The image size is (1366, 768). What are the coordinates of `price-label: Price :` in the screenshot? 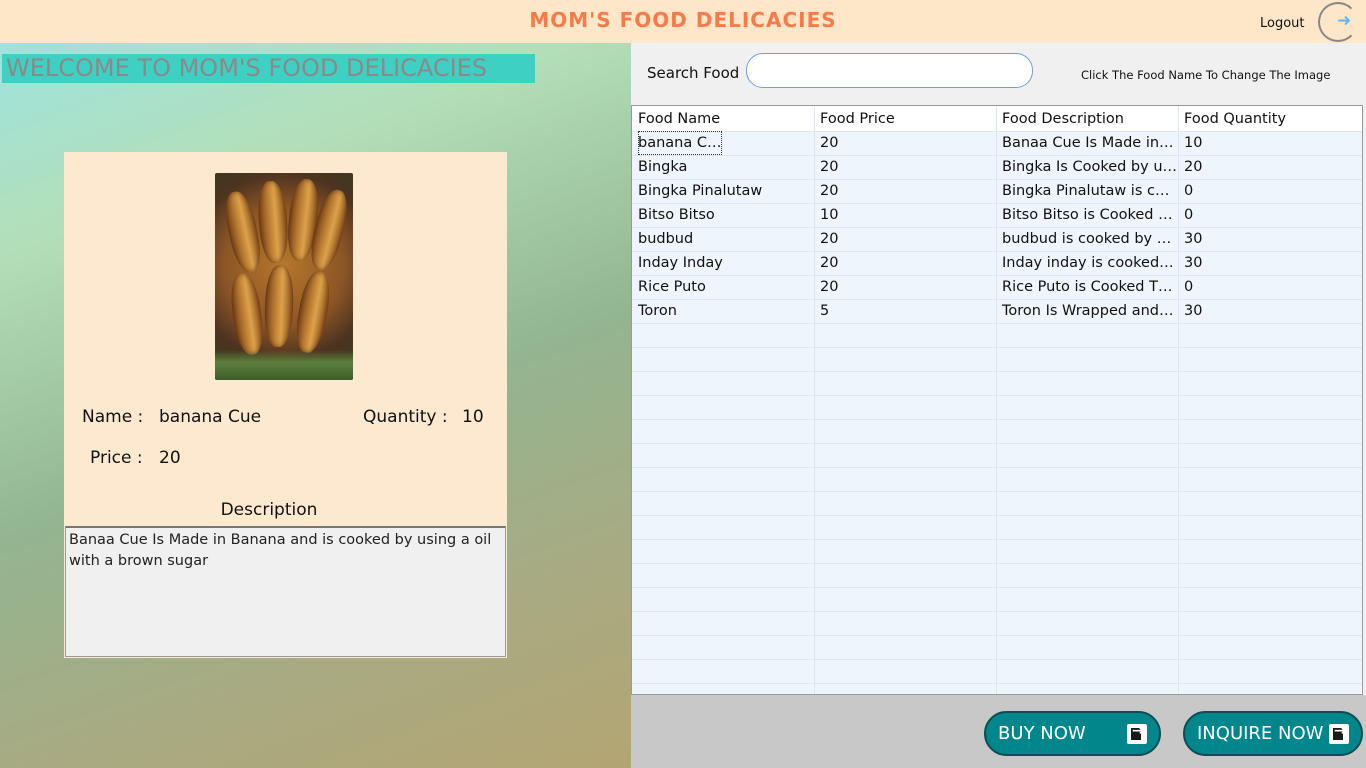 It's located at (116, 458).